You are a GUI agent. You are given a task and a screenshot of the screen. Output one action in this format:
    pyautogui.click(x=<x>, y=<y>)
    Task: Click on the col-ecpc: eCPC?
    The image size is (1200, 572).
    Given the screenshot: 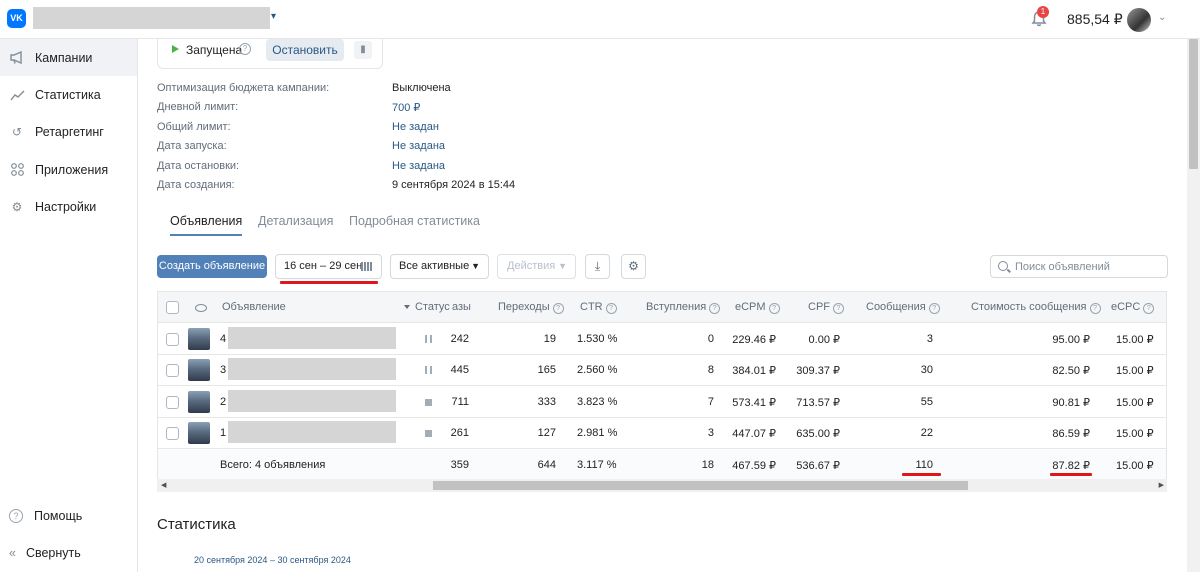 What is the action you would take?
    pyautogui.click(x=1133, y=307)
    